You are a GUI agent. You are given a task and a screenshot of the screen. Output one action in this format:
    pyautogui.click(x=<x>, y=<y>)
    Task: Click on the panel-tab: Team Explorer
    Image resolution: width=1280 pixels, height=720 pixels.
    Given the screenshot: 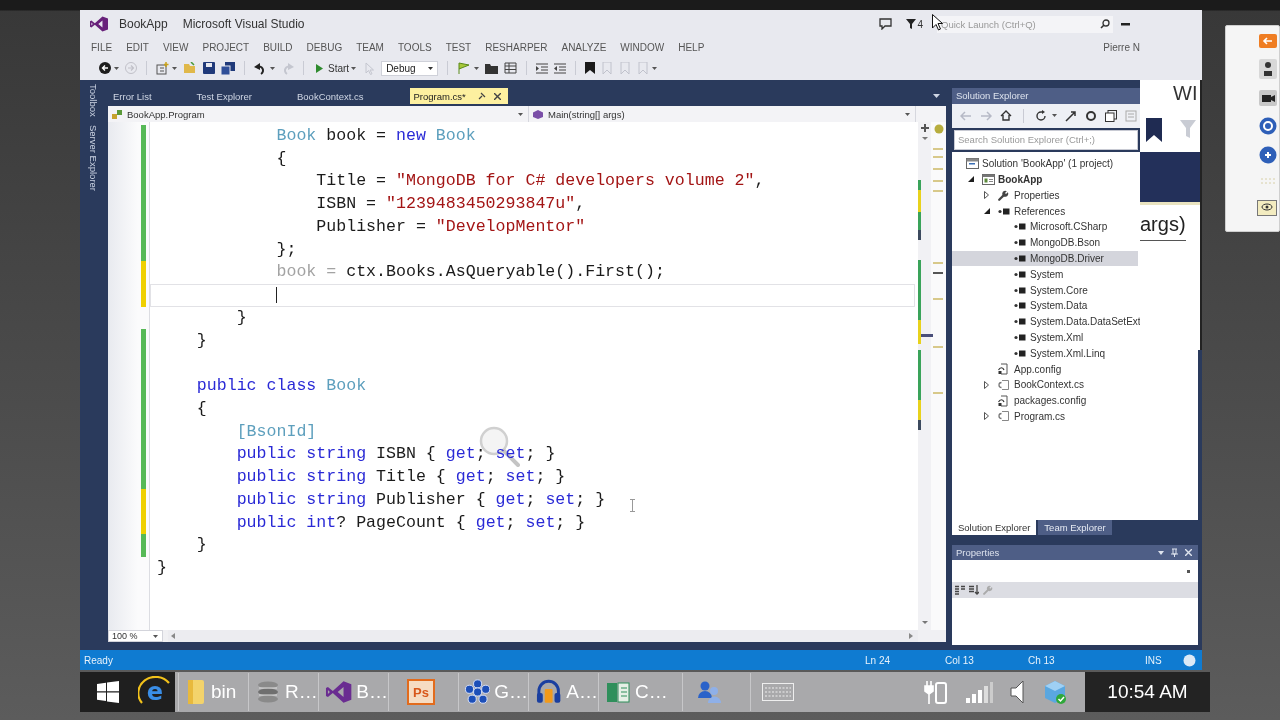 What is the action you would take?
    pyautogui.click(x=1075, y=528)
    